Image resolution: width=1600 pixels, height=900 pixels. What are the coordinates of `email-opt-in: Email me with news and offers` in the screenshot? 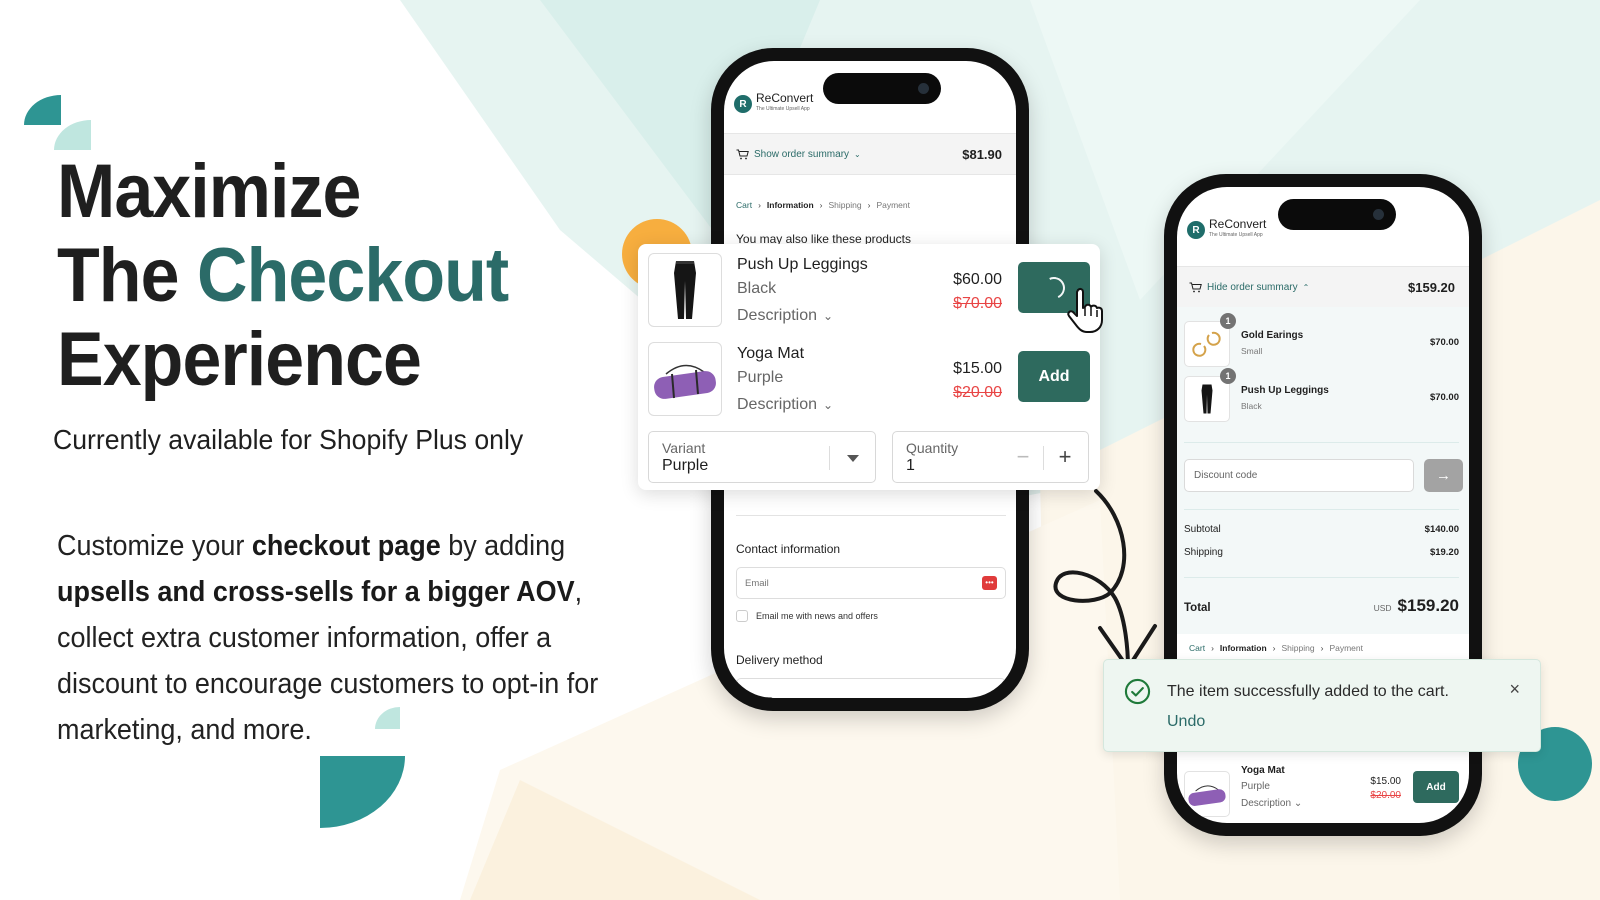 It's located at (807, 616).